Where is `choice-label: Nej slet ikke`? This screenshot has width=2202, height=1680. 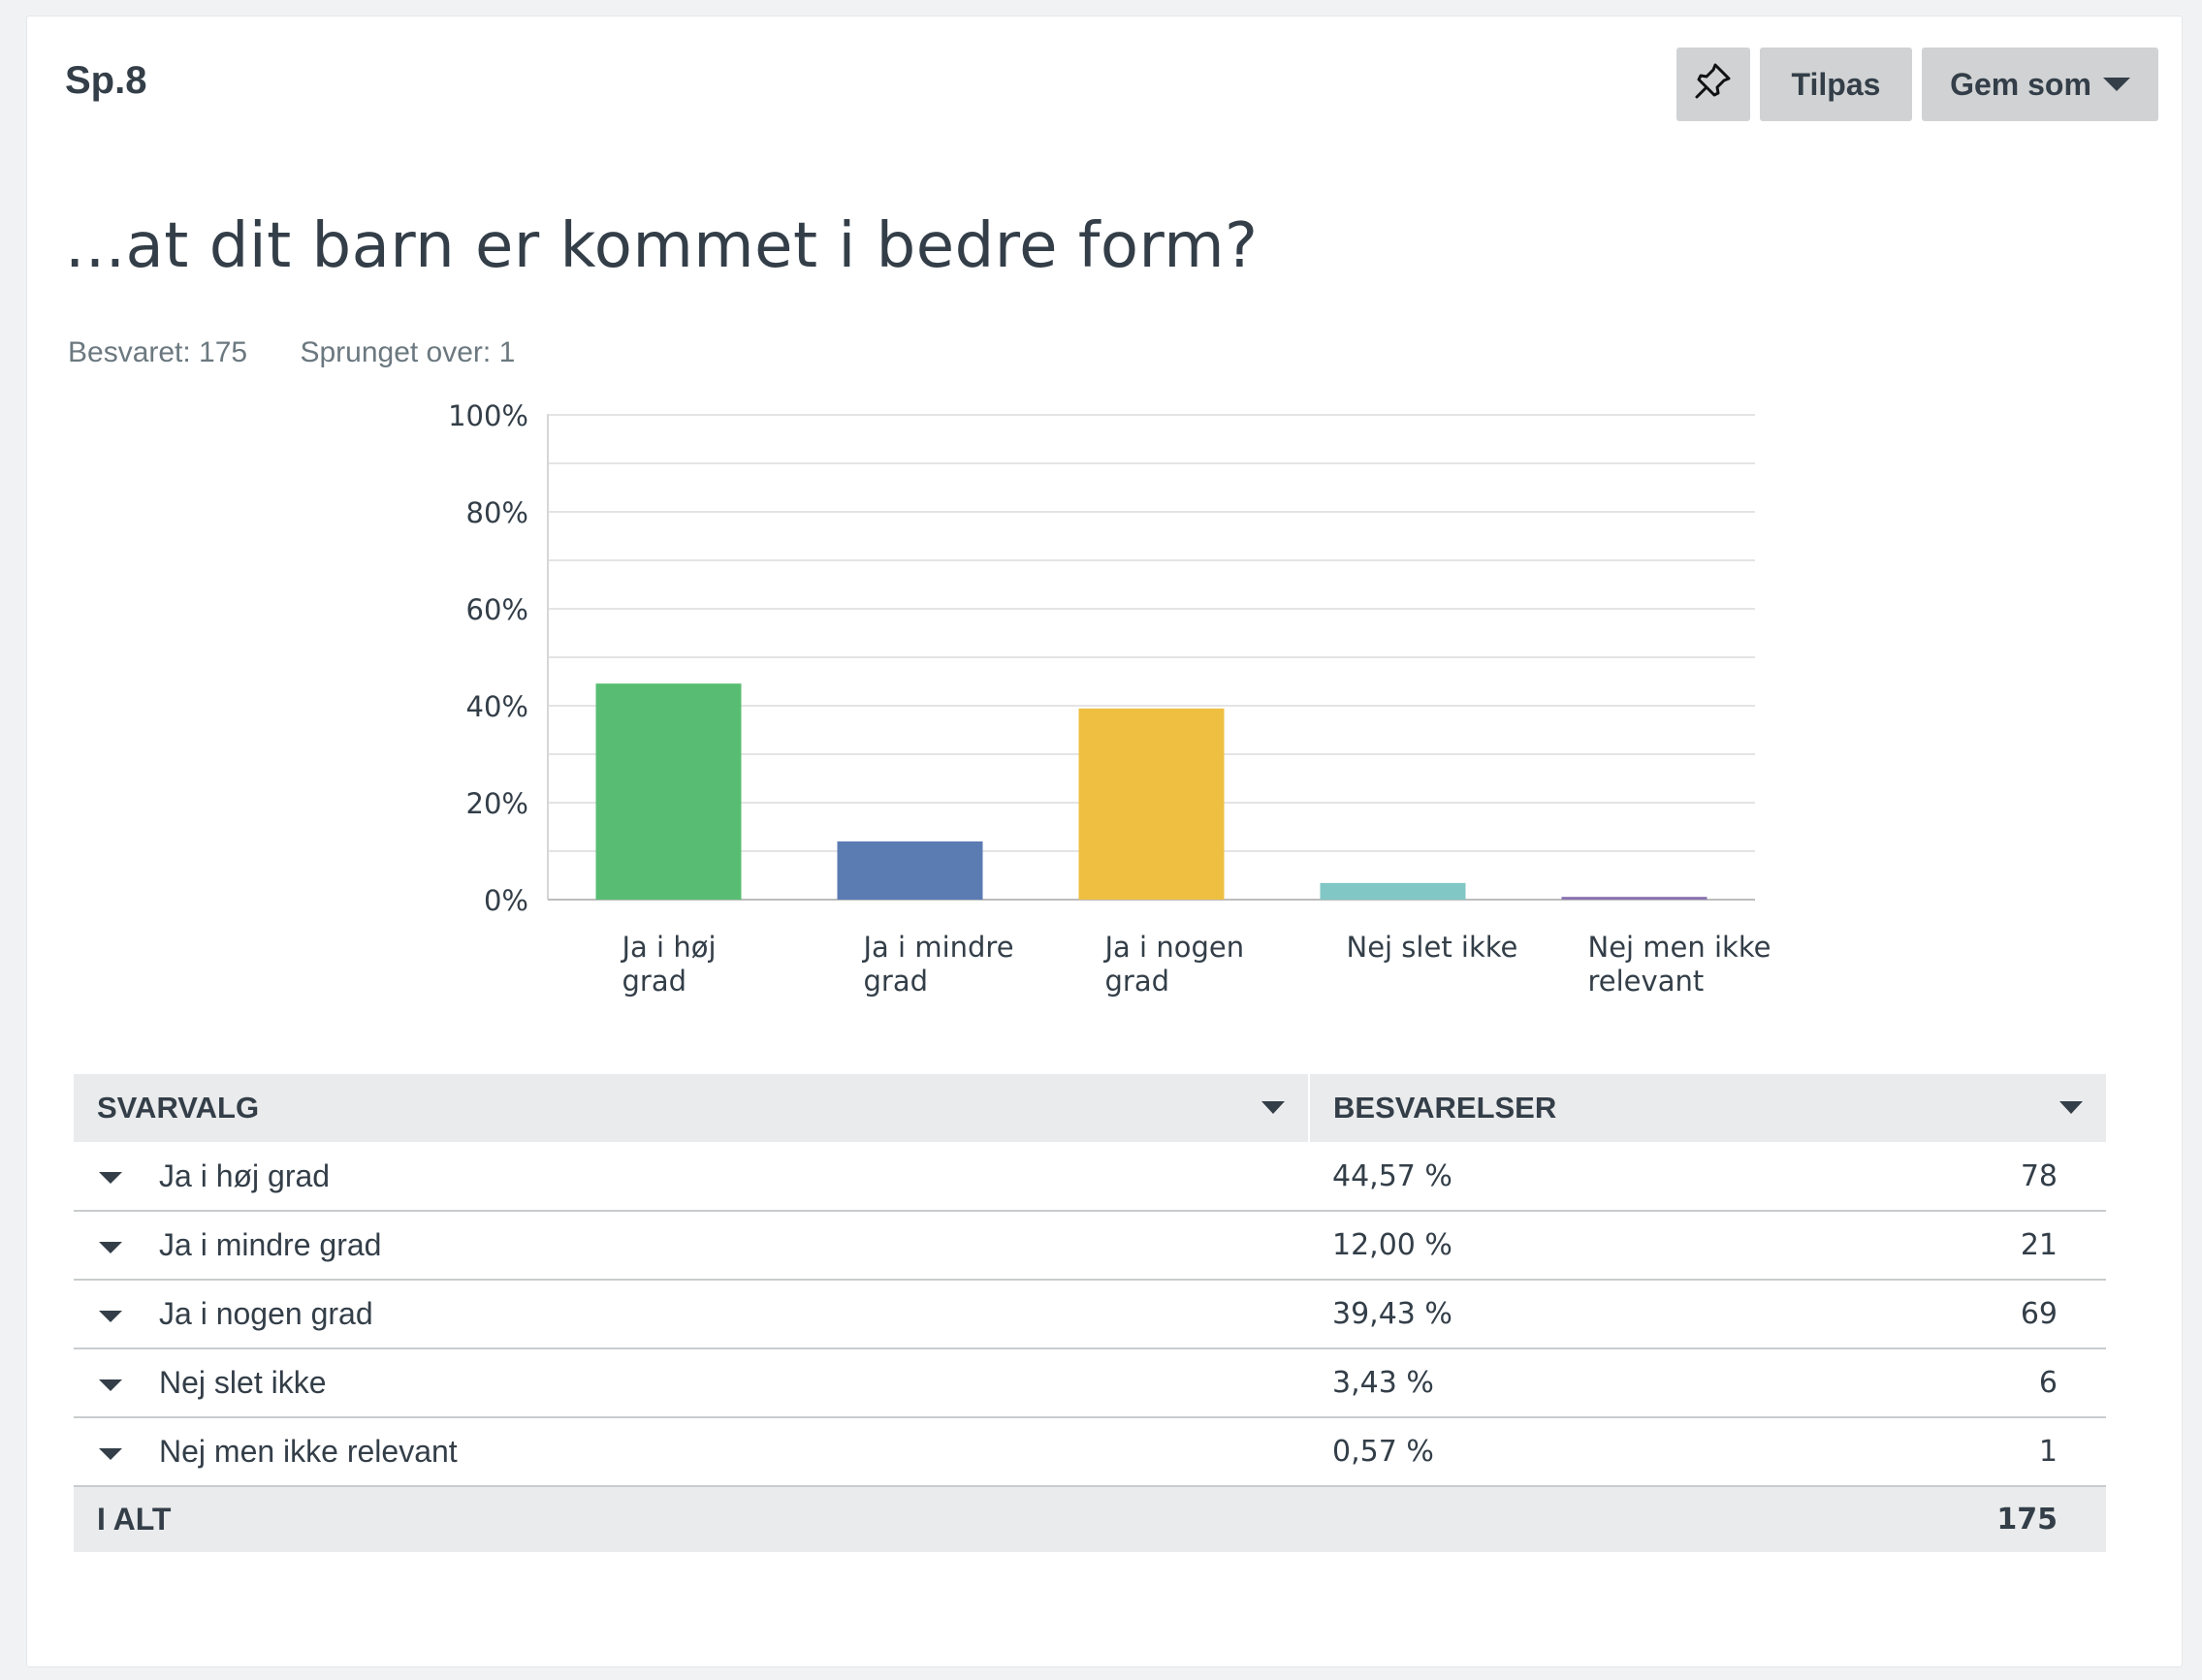
choice-label: Nej slet ikke is located at coordinates (243, 1382).